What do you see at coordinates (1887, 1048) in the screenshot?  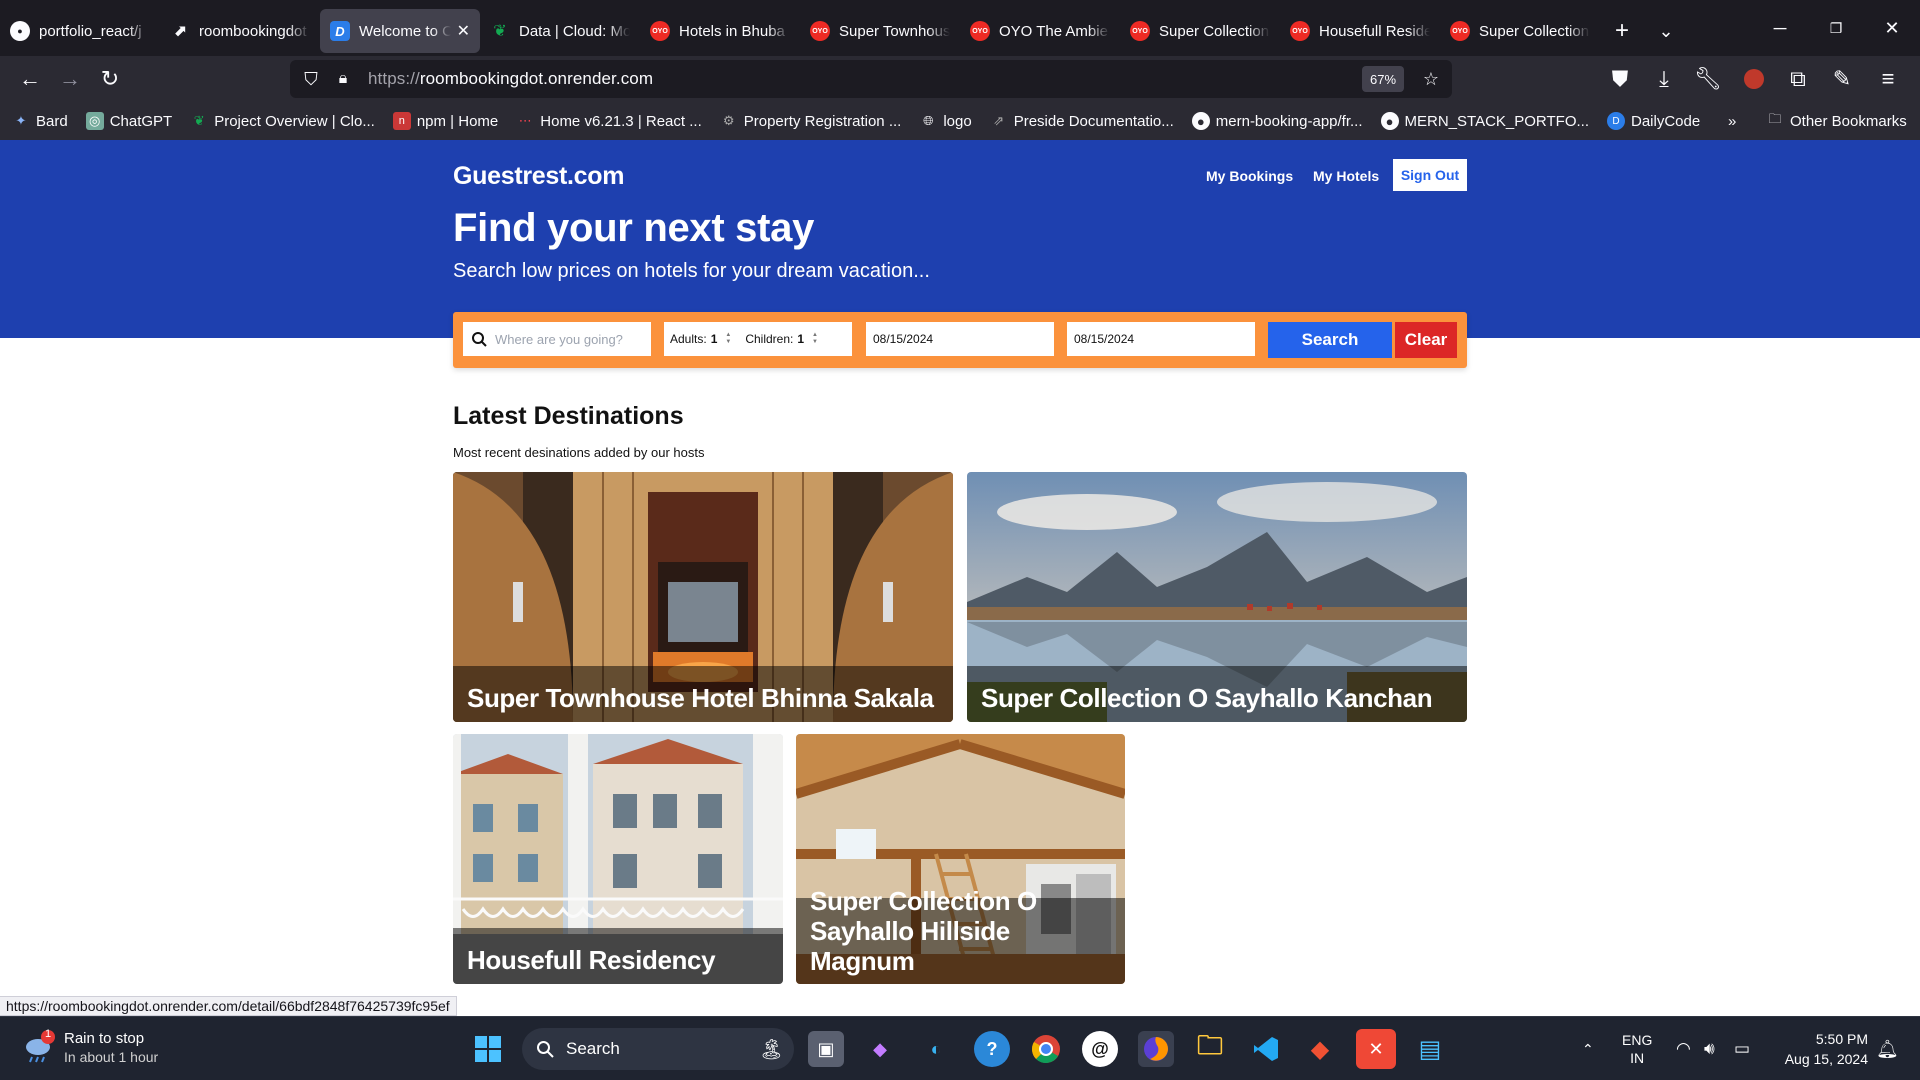 I see `notification-bell-icon: 🔔︎` at bounding box center [1887, 1048].